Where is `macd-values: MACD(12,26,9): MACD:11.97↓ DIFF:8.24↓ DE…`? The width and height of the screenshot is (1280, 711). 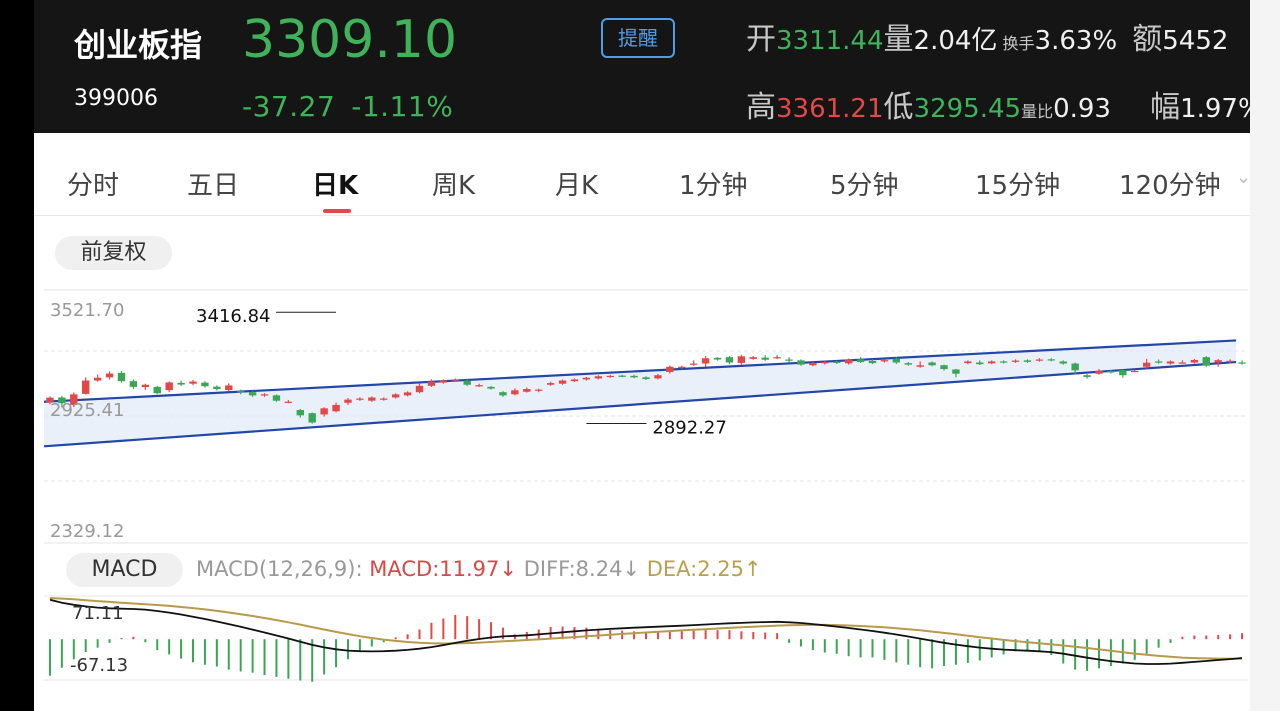
macd-values: MACD(12,26,9): MACD:11.97↓ DIFF:8.24↓ DE… is located at coordinates (479, 569).